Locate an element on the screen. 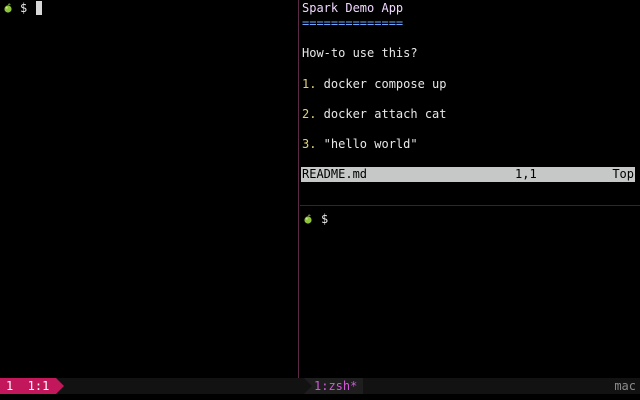 This screenshot has height=400, width=640. readme-step-3: 3. "hello world" is located at coordinates (360, 144).